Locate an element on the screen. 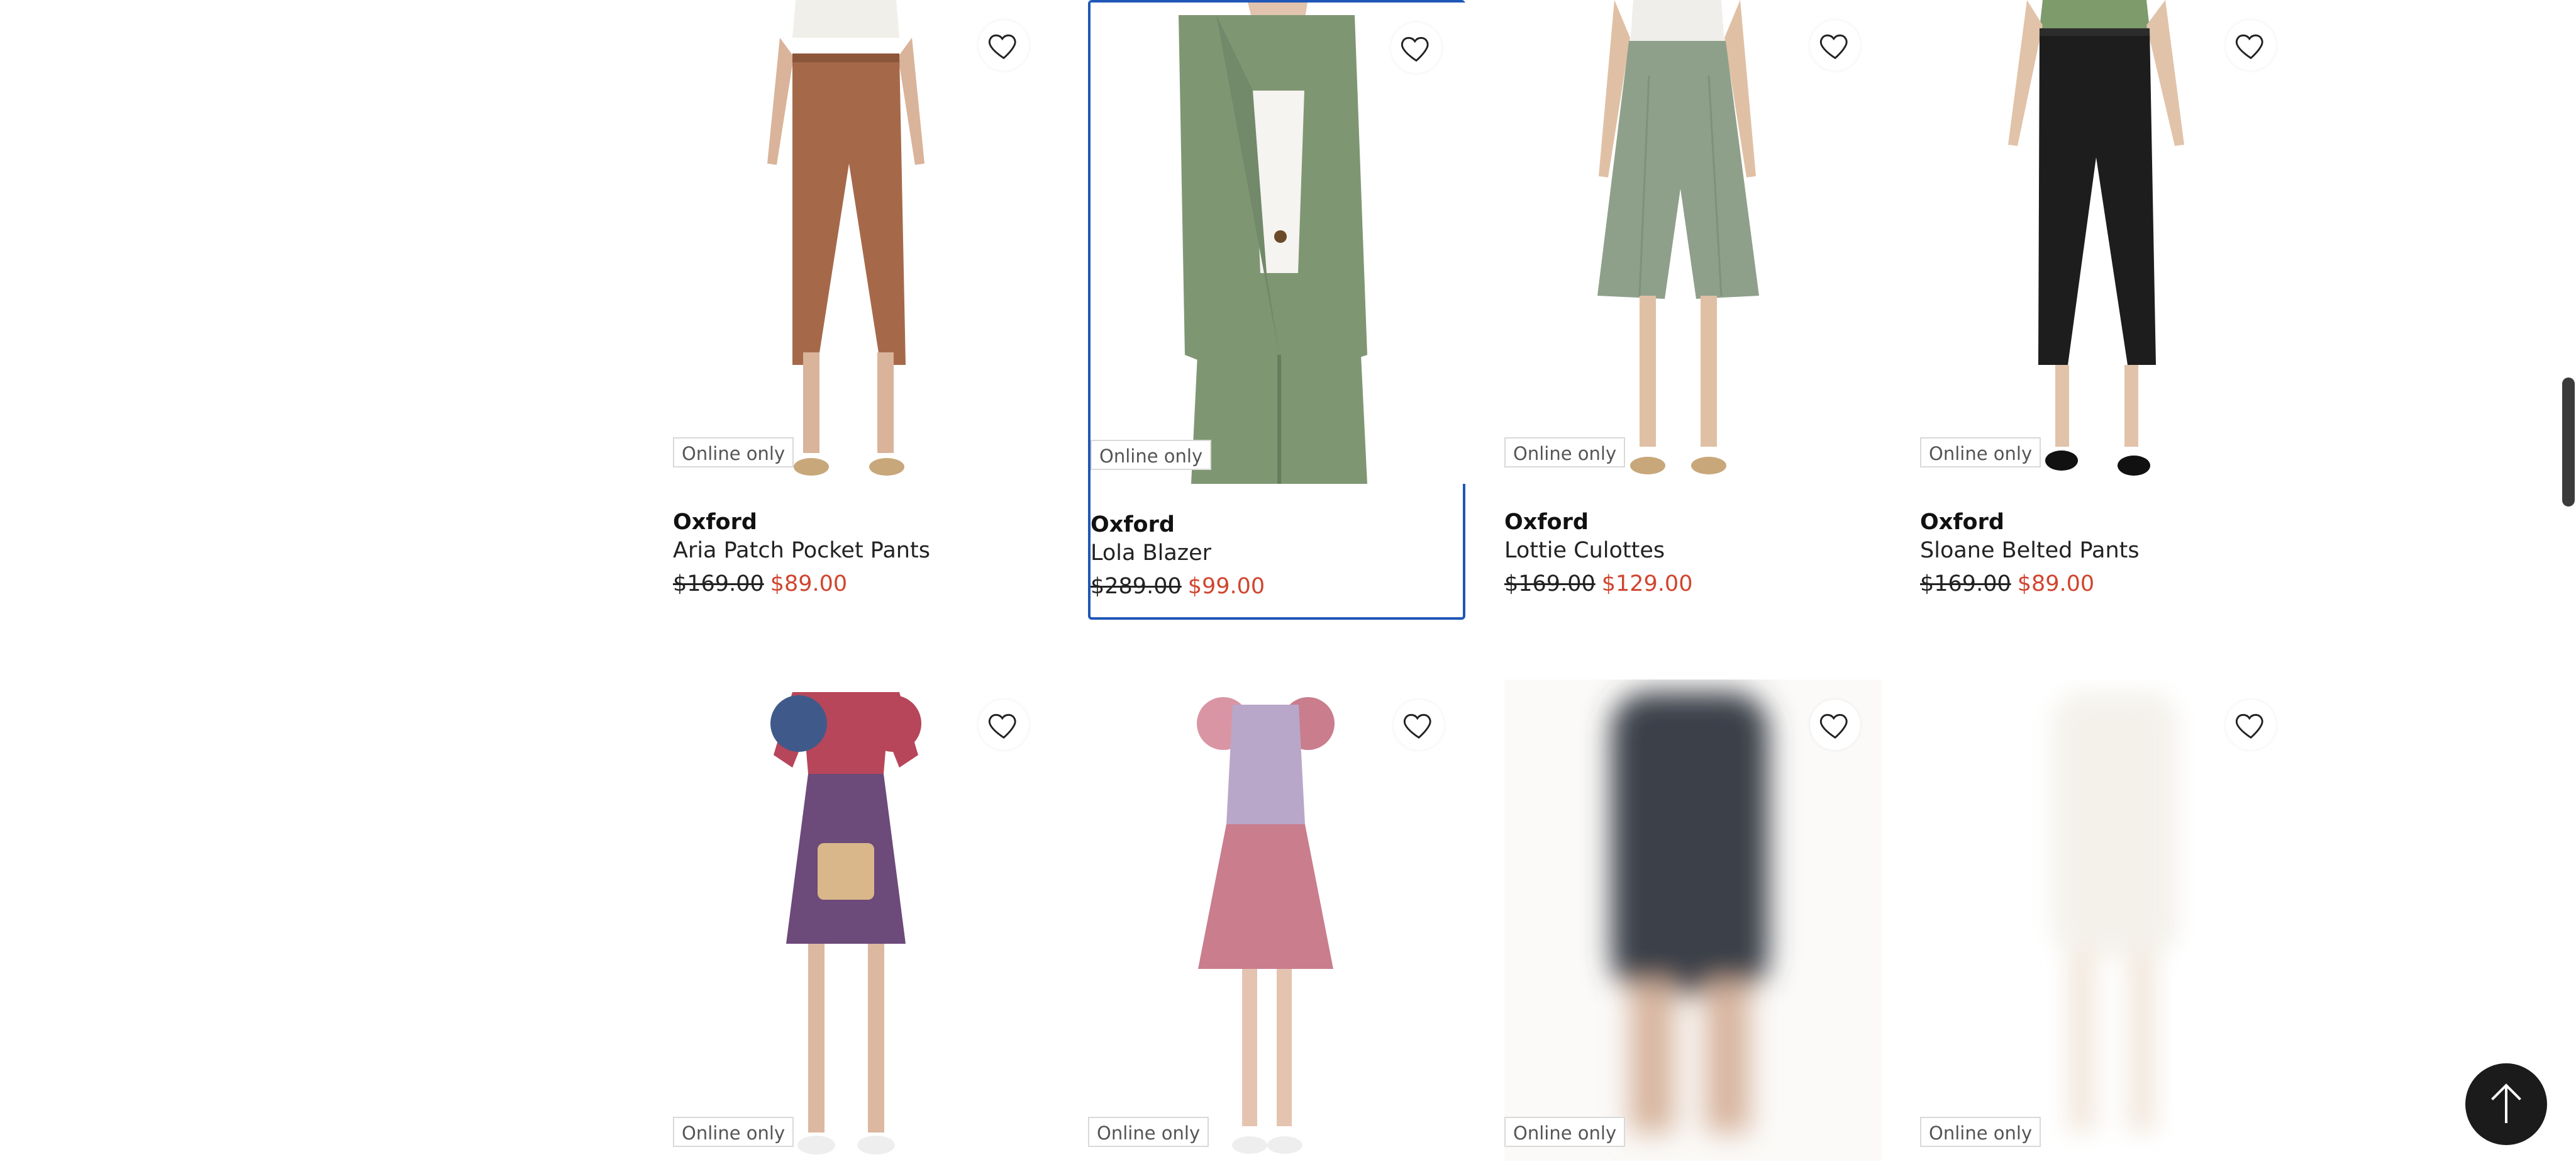  product-name: Aria Patch Pocket Pants is located at coordinates (801, 550).